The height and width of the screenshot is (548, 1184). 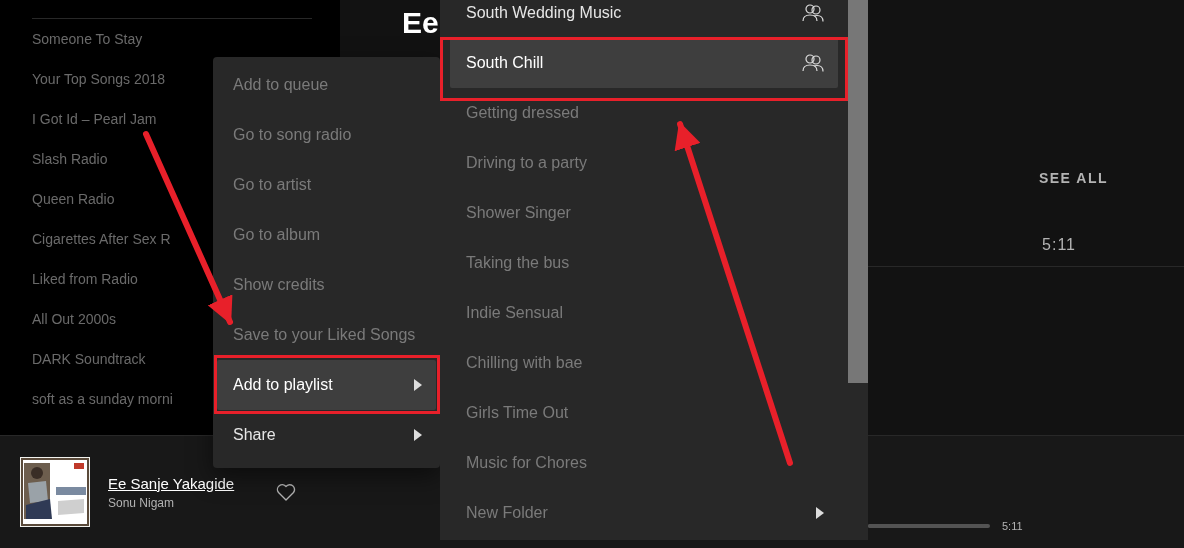 What do you see at coordinates (326, 135) in the screenshot?
I see `menu-item: Go to song radio` at bounding box center [326, 135].